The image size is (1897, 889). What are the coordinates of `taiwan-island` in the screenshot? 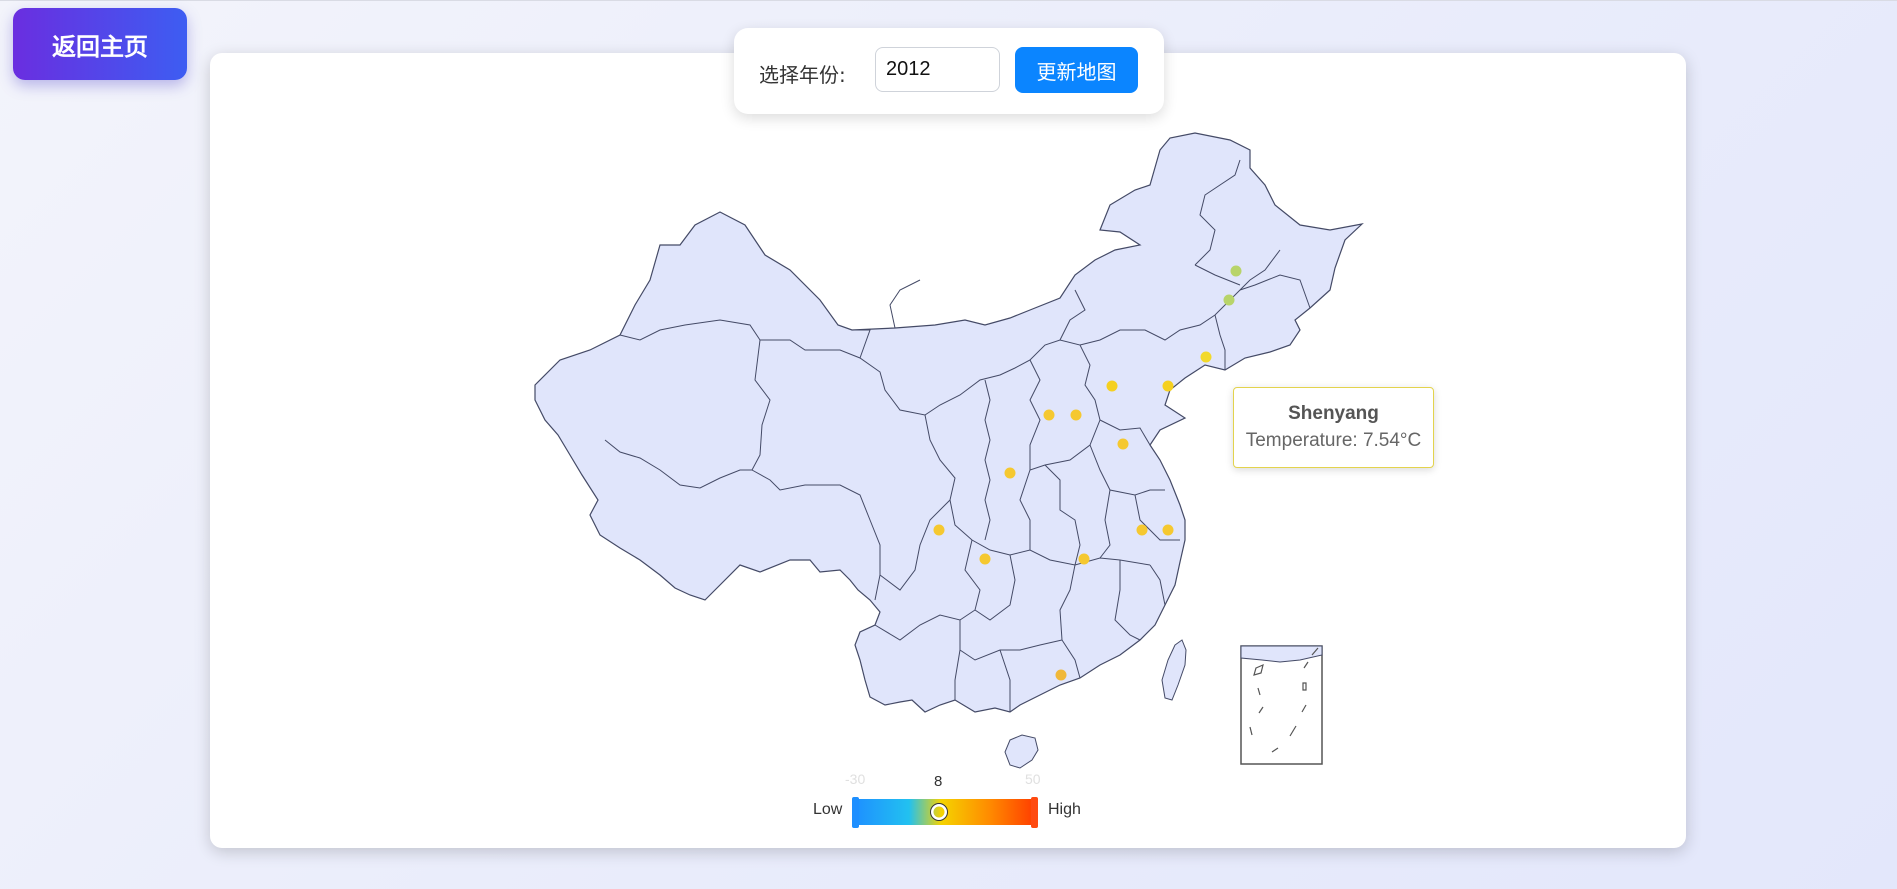 It's located at (1174, 670).